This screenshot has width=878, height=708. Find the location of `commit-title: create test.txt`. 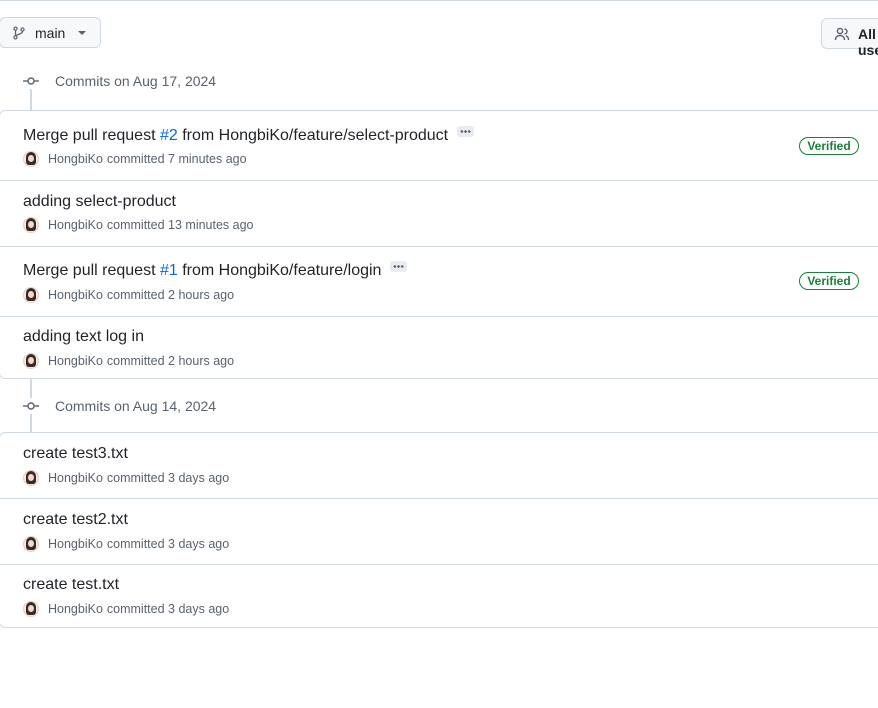

commit-title: create test.txt is located at coordinates (71, 585).